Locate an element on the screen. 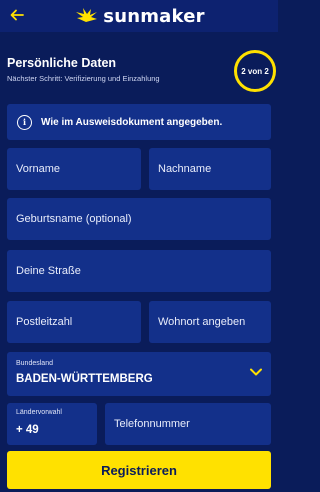 Image resolution: width=320 pixels, height=492 pixels. first-name-input: Vorname is located at coordinates (74, 169).